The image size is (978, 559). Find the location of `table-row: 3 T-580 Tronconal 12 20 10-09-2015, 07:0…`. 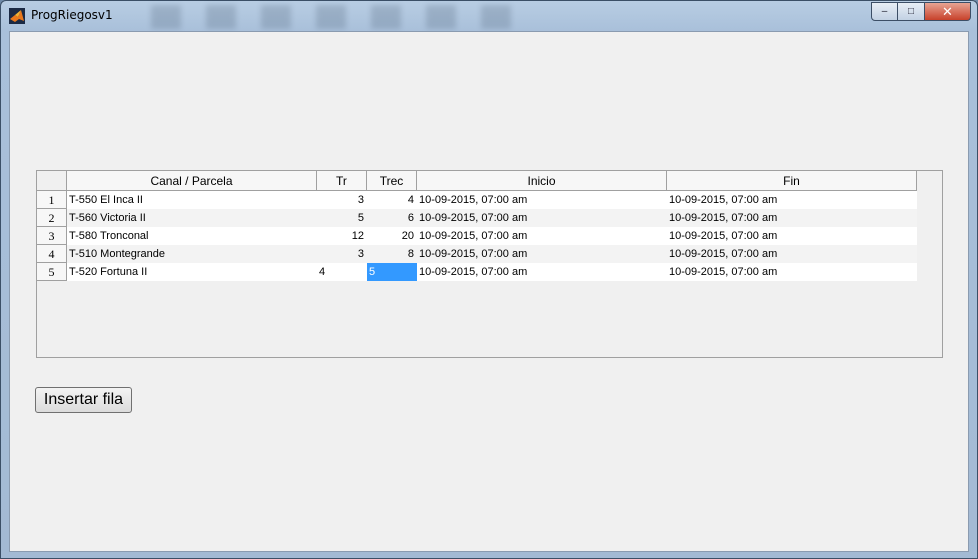

table-row: 3 T-580 Tronconal 12 20 10-09-2015, 07:0… is located at coordinates (477, 236).